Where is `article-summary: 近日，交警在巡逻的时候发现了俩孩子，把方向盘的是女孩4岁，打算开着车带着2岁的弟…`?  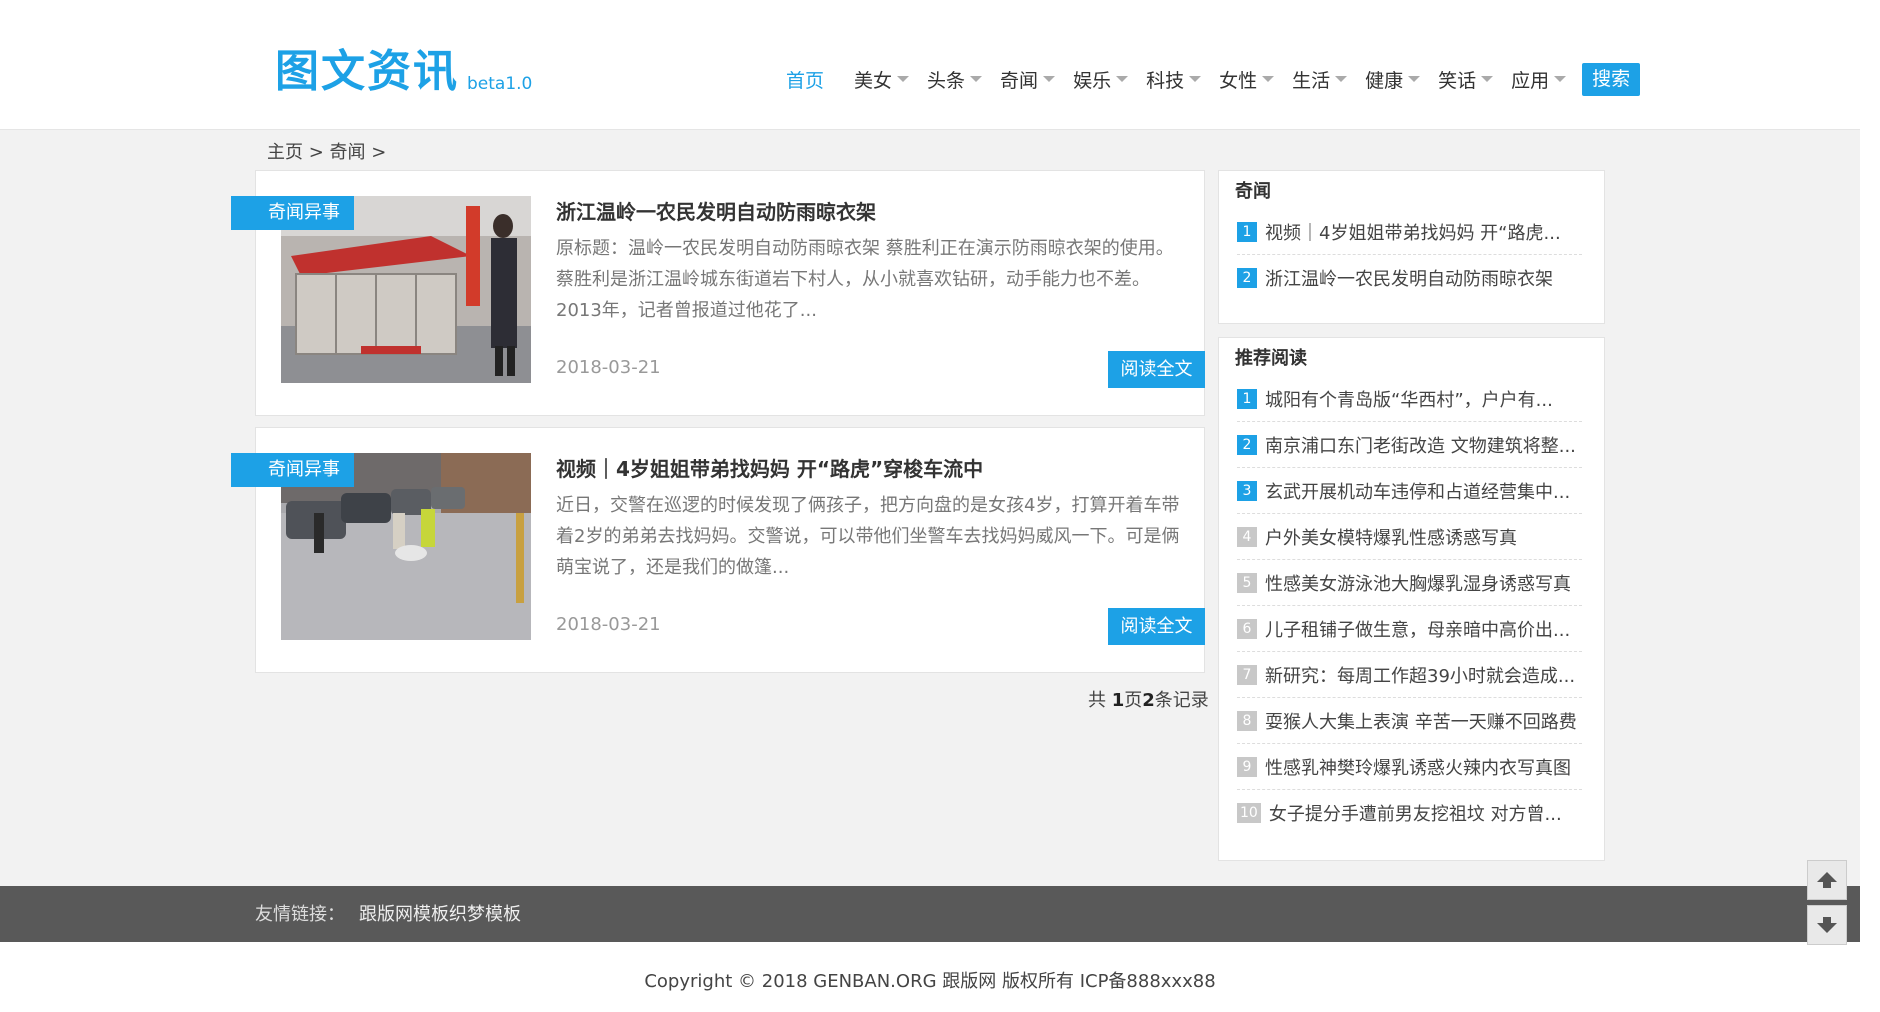 article-summary: 近日，交警在巡逻的时候发现了俩孩子，把方向盘的是女孩4岁，打算开着车带着2岁的弟… is located at coordinates (868, 536).